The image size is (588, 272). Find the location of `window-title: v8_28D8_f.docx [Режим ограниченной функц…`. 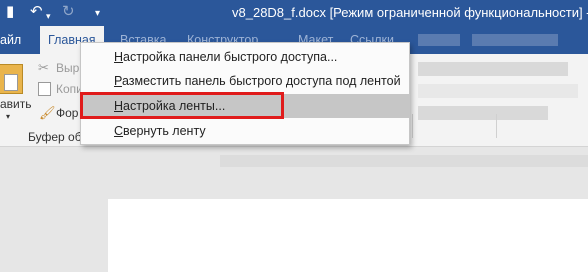

window-title: v8_28D8_f.docx [Режим ограниченной функц… is located at coordinates (410, 12).